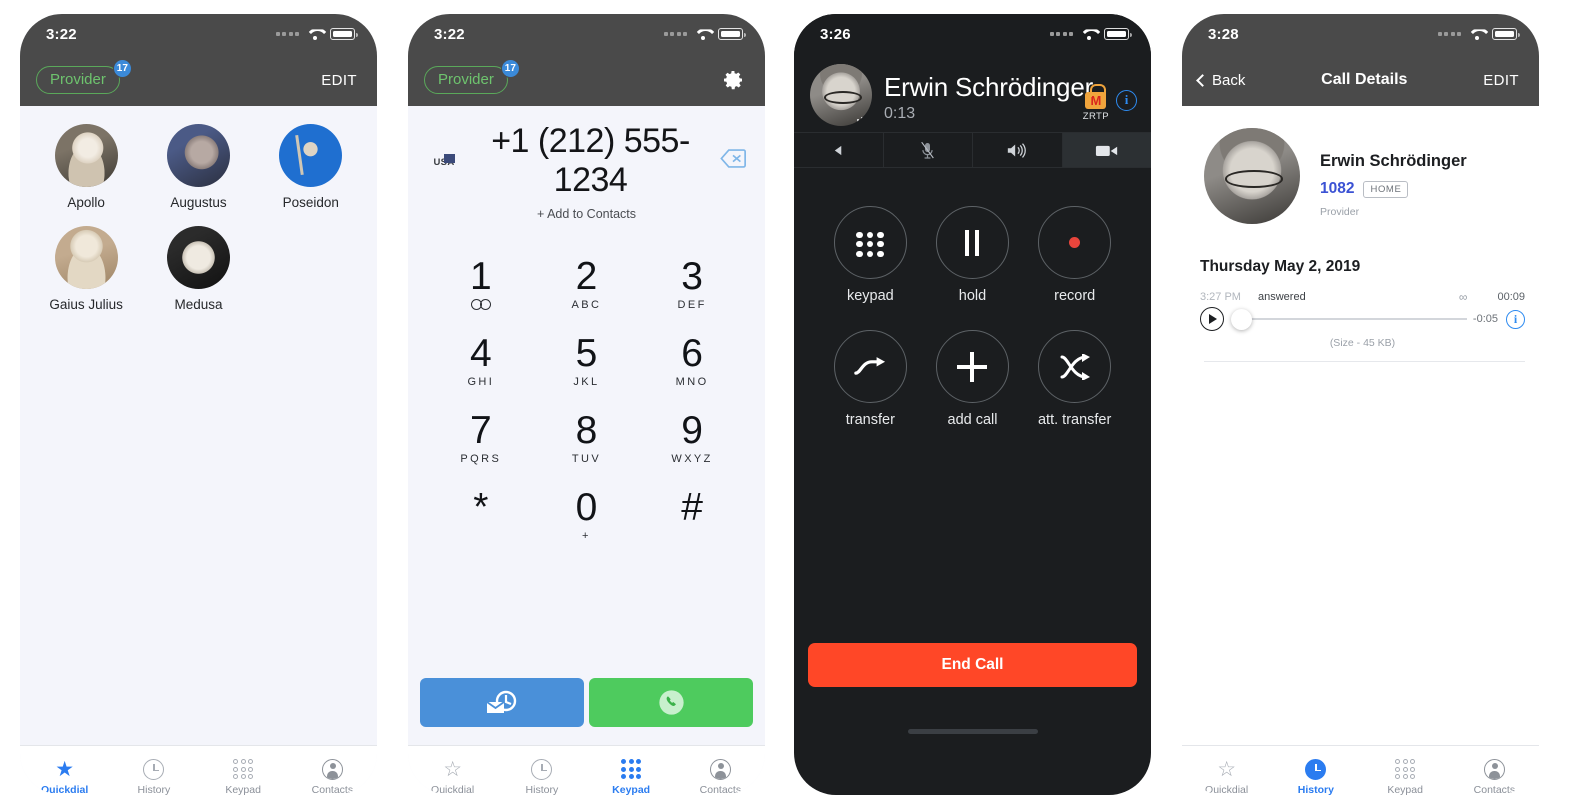  I want to click on record-dot-icon, so click(1075, 242).